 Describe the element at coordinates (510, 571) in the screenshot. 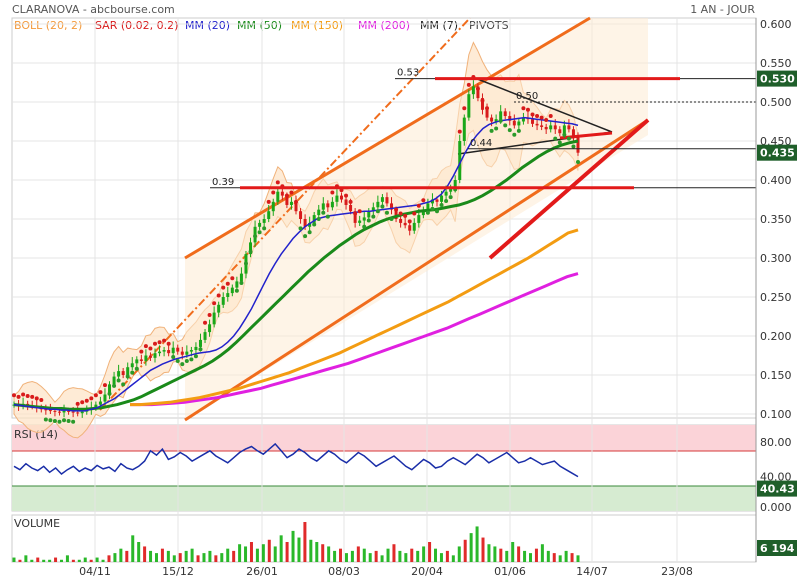

I see `time-tick-label: 01/06` at that location.